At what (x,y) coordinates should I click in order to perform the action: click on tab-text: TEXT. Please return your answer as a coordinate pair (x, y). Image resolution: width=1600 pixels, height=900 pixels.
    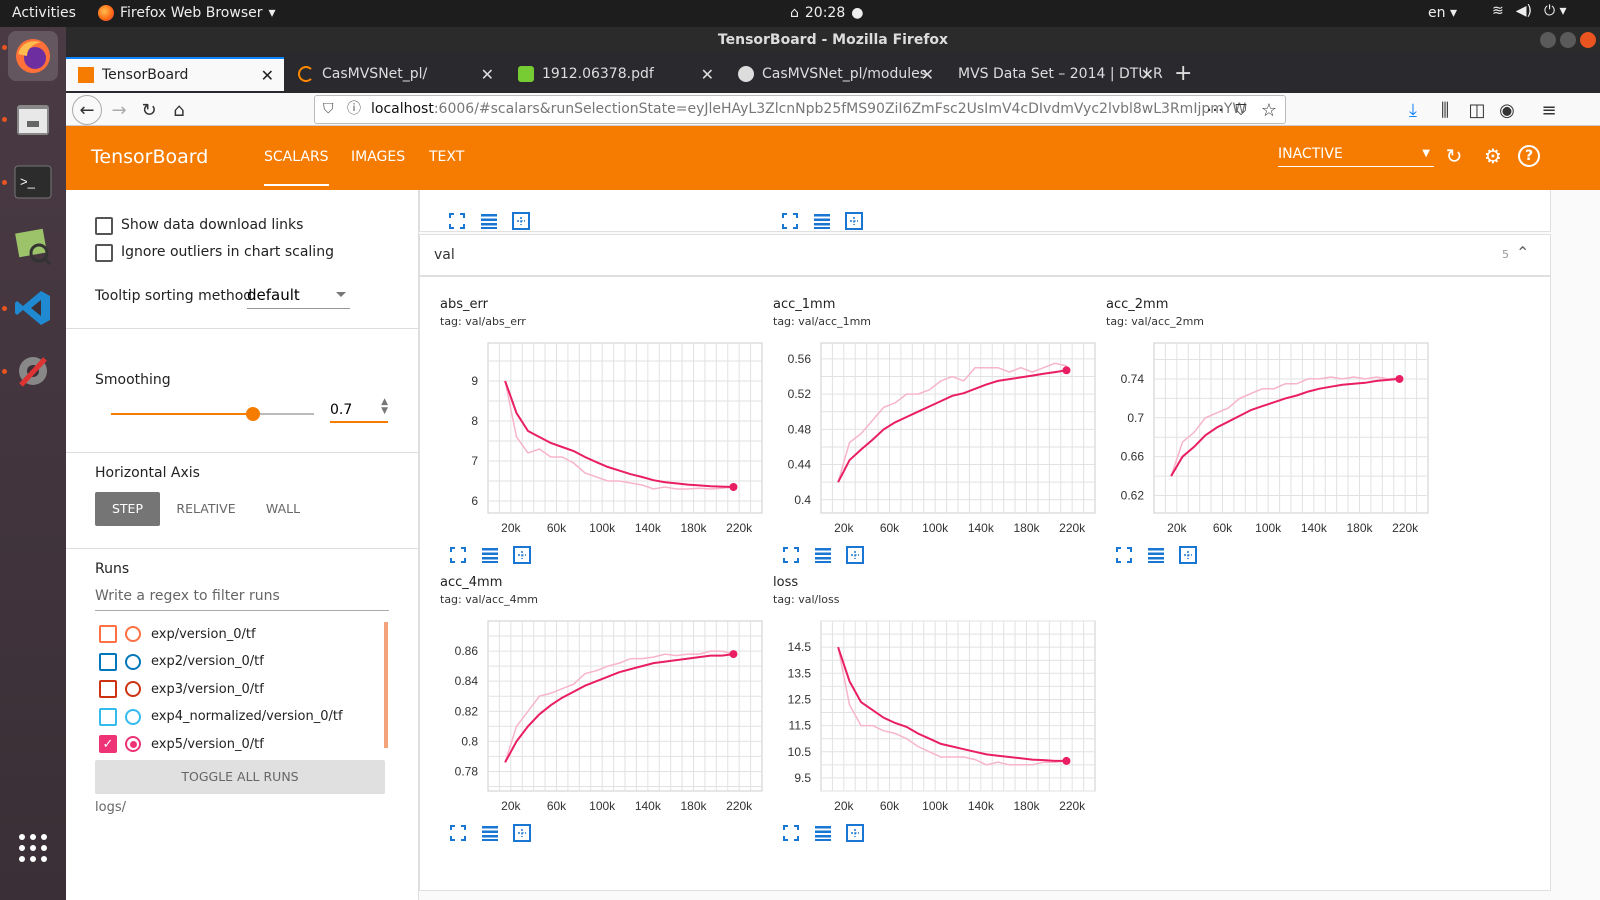
    Looking at the image, I should click on (446, 157).